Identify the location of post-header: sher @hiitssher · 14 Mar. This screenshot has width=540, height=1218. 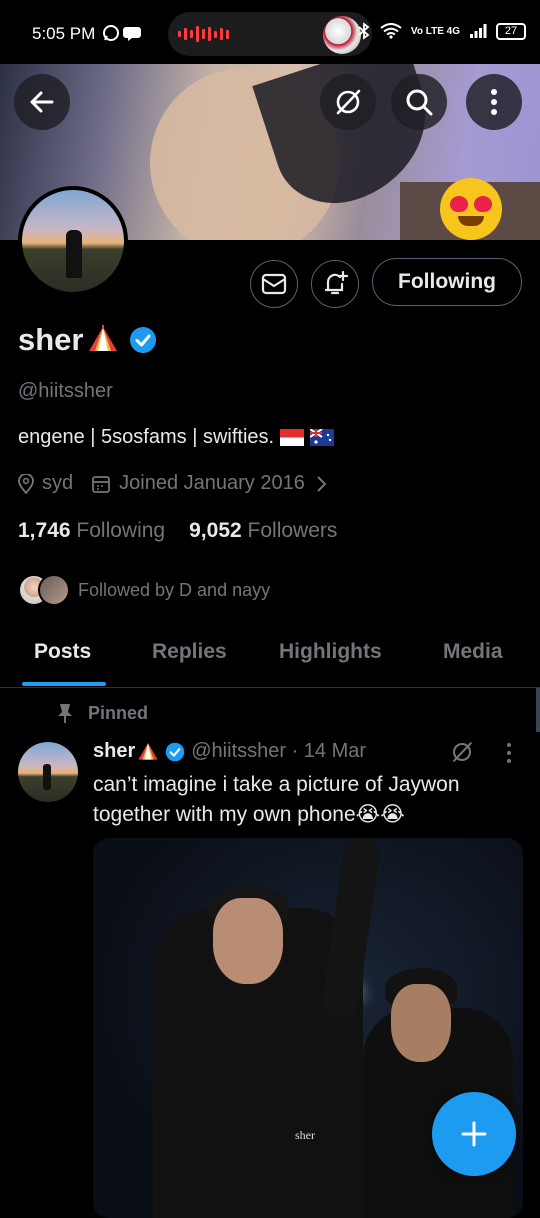
(229, 751).